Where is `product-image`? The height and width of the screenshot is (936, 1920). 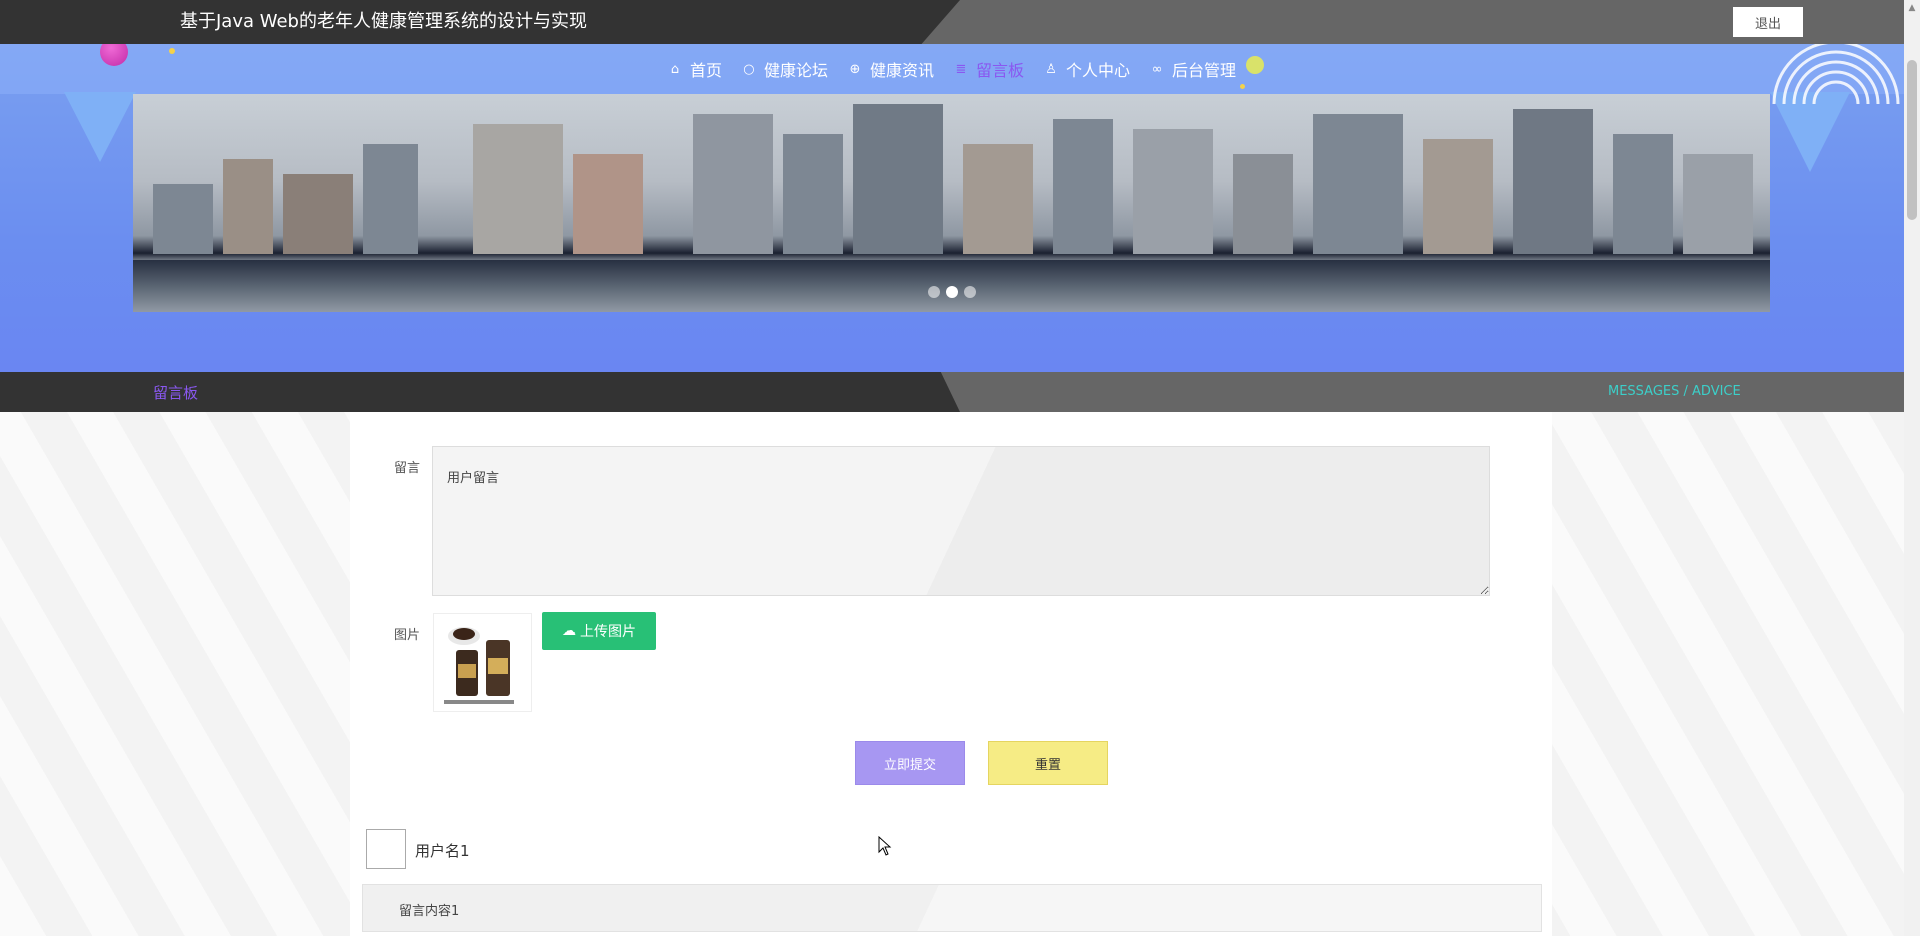
product-image is located at coordinates (482, 662).